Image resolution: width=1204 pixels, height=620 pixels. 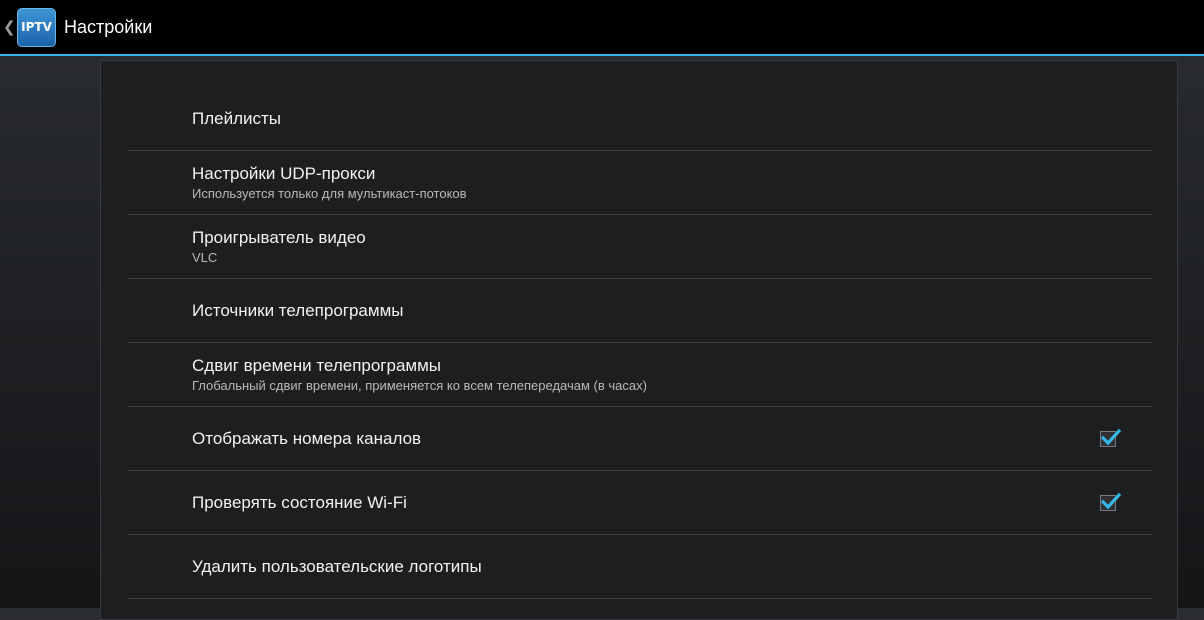 I want to click on setting-title: Проигрыватель видео, so click(x=279, y=237).